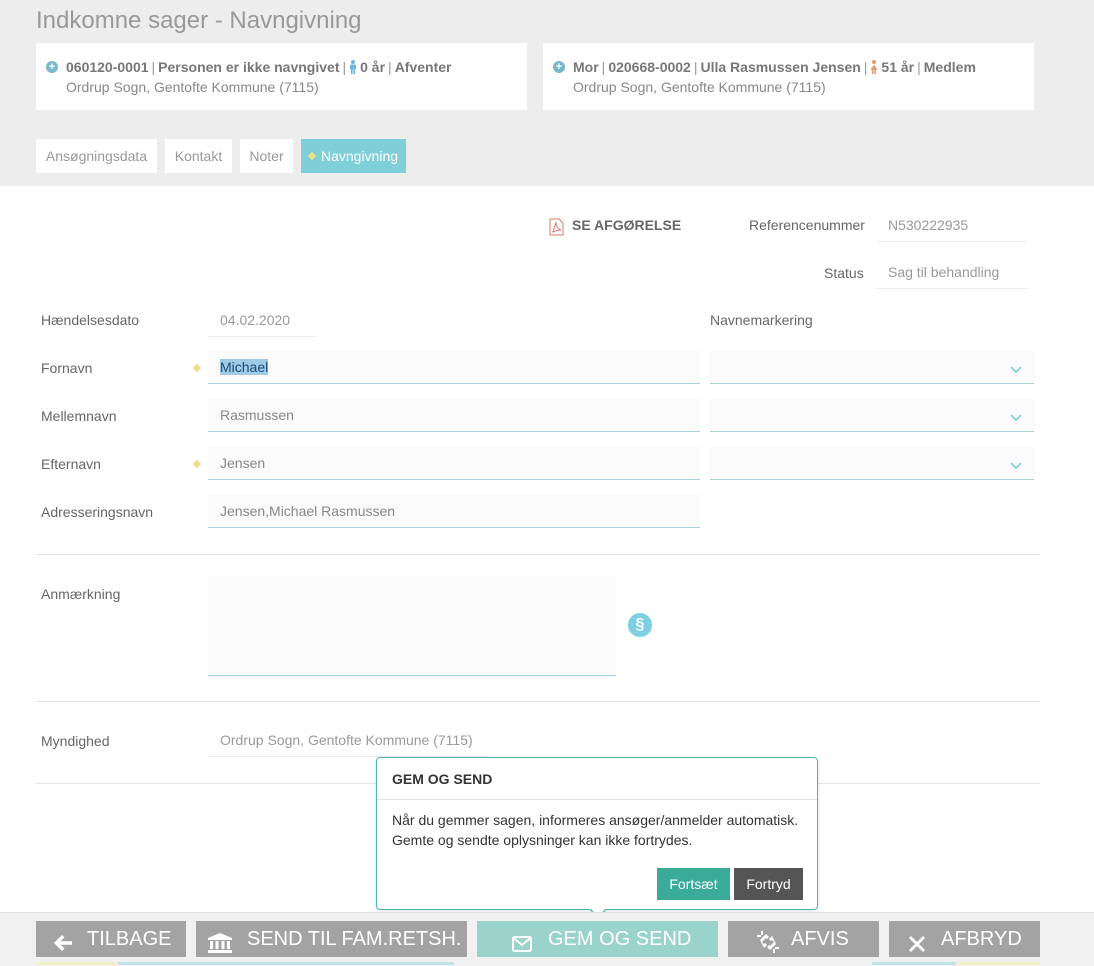  I want to click on person-cpr: 060120-0001, so click(107, 67).